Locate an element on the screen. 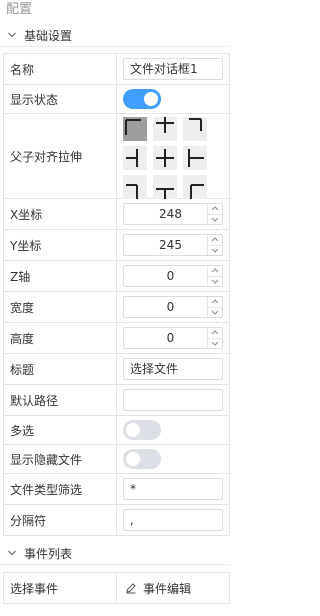 The height and width of the screenshot is (616, 320). y-stepper: 245 is located at coordinates (173, 245).